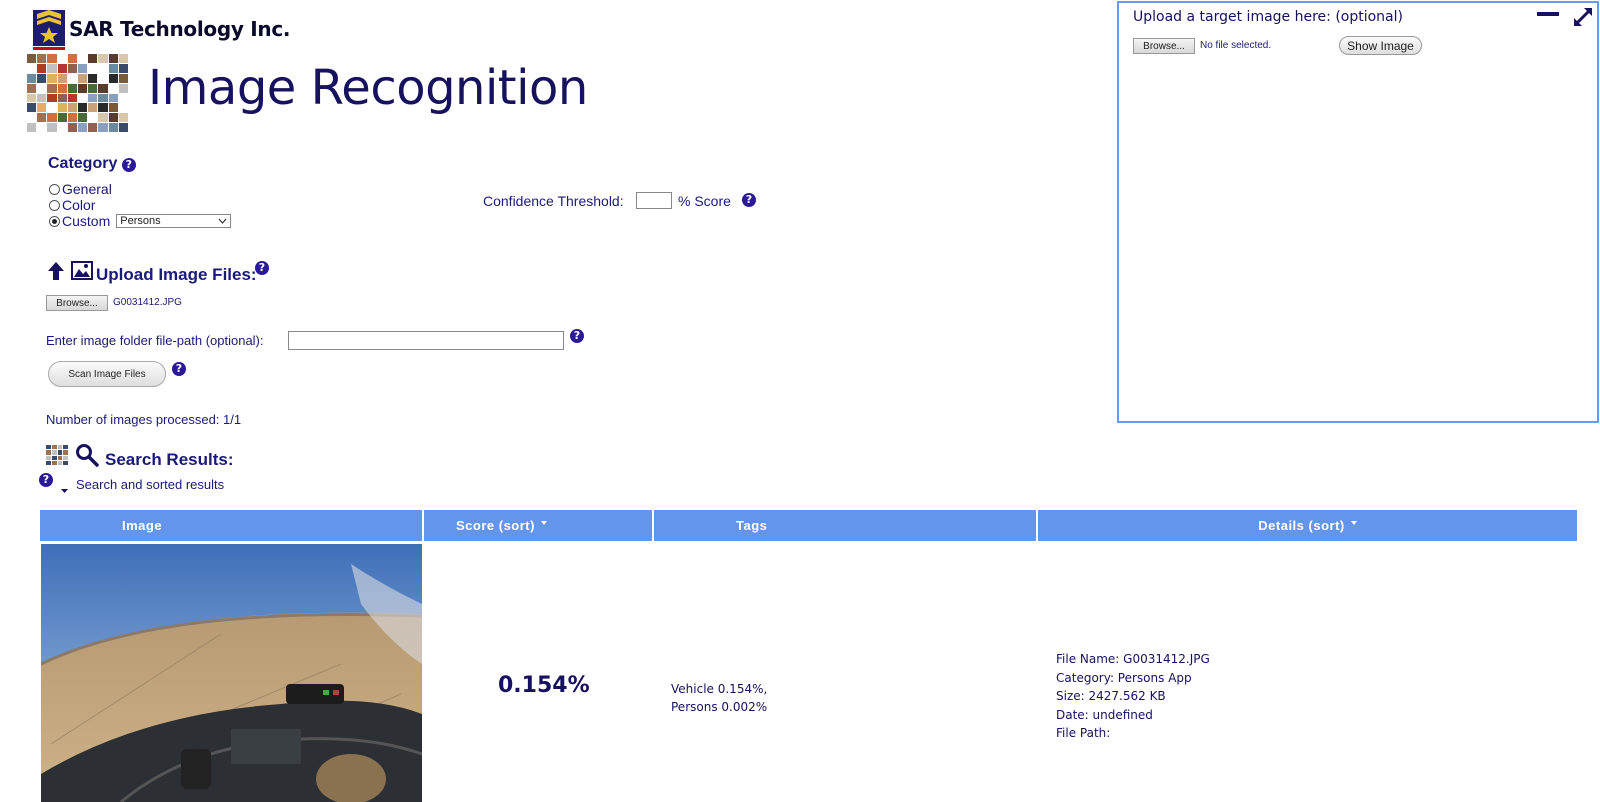 This screenshot has width=1600, height=802. Describe the element at coordinates (107, 374) in the screenshot. I see `scan-image-files-button: Scan Image Files` at that location.